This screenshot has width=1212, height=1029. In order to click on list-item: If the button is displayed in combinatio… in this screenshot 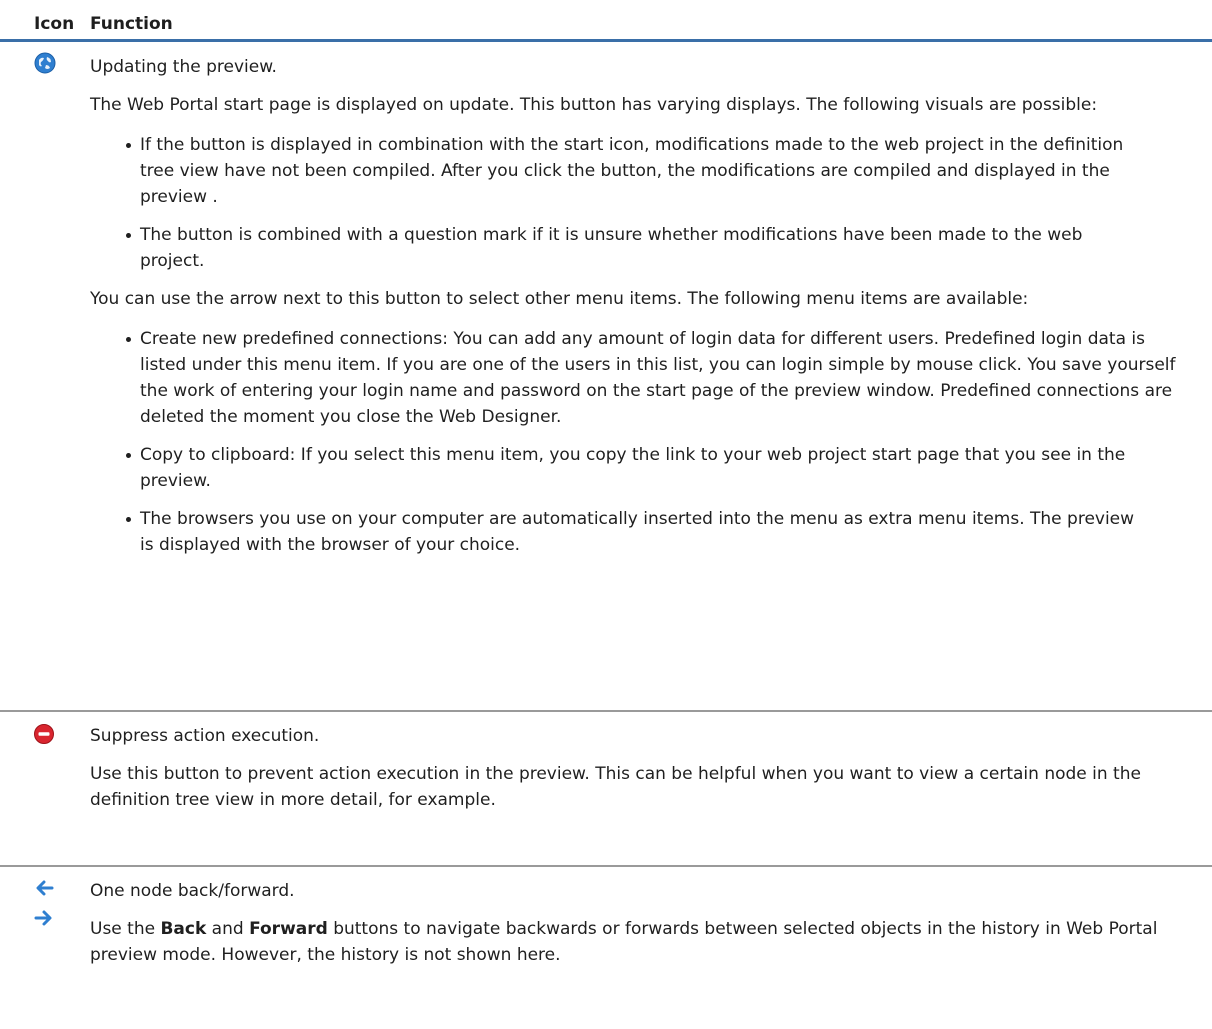, I will do `click(620, 171)`.